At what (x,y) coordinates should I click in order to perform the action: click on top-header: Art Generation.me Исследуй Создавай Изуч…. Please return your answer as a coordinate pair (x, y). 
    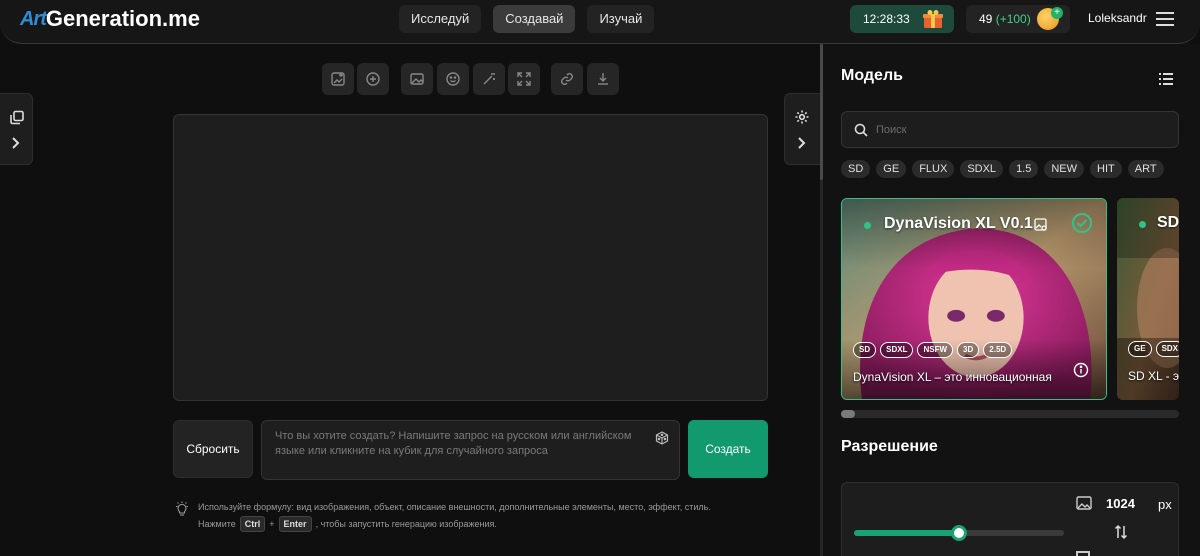
    Looking at the image, I should click on (600, 22).